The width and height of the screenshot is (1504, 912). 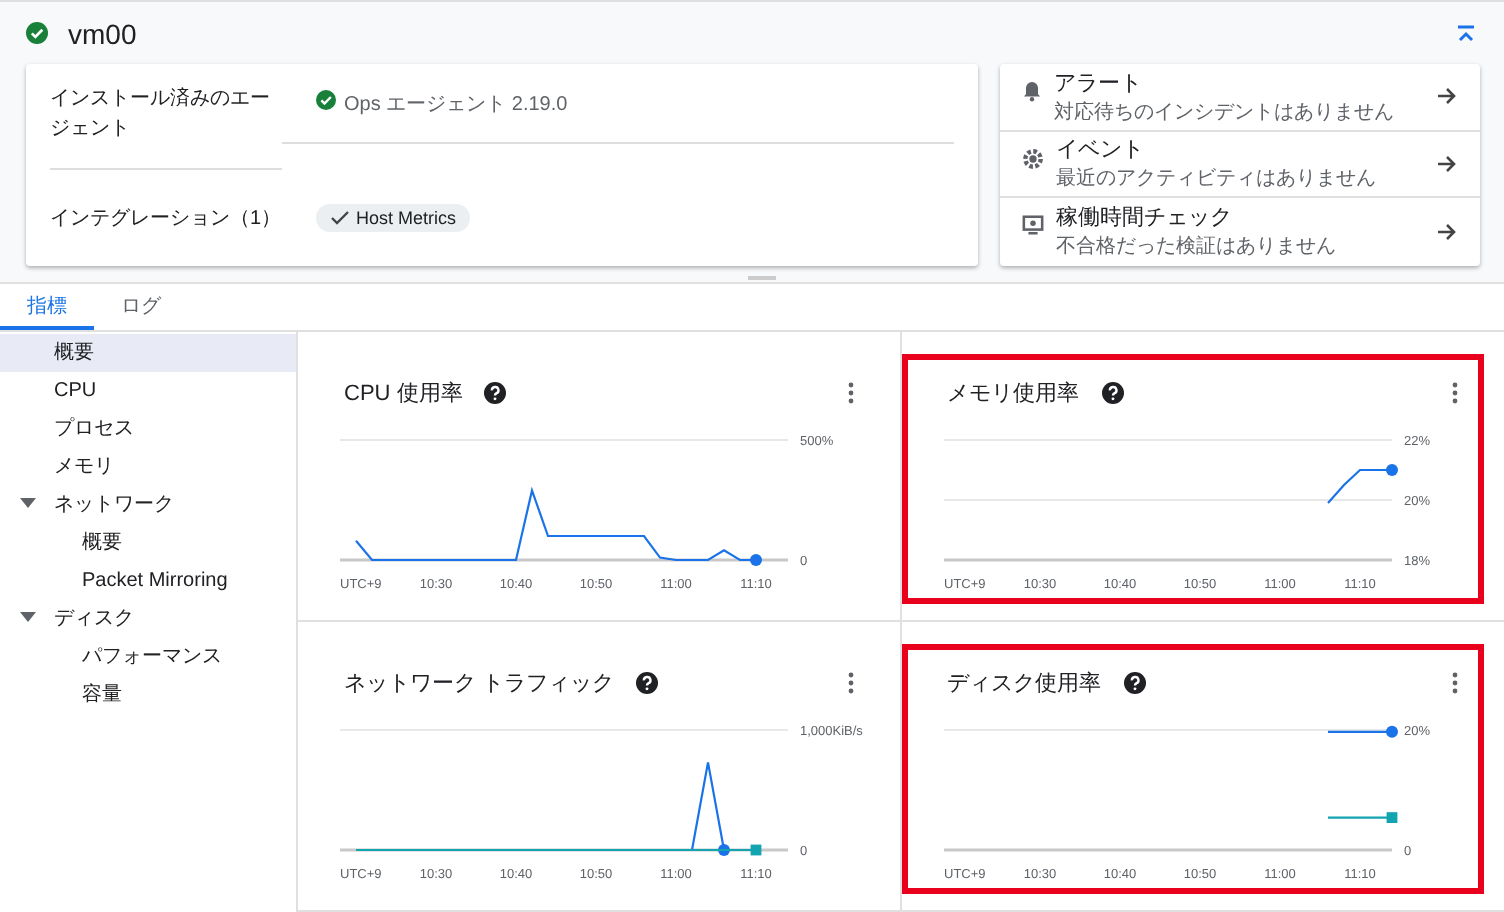 What do you see at coordinates (1033, 158) in the screenshot?
I see `gear-icon` at bounding box center [1033, 158].